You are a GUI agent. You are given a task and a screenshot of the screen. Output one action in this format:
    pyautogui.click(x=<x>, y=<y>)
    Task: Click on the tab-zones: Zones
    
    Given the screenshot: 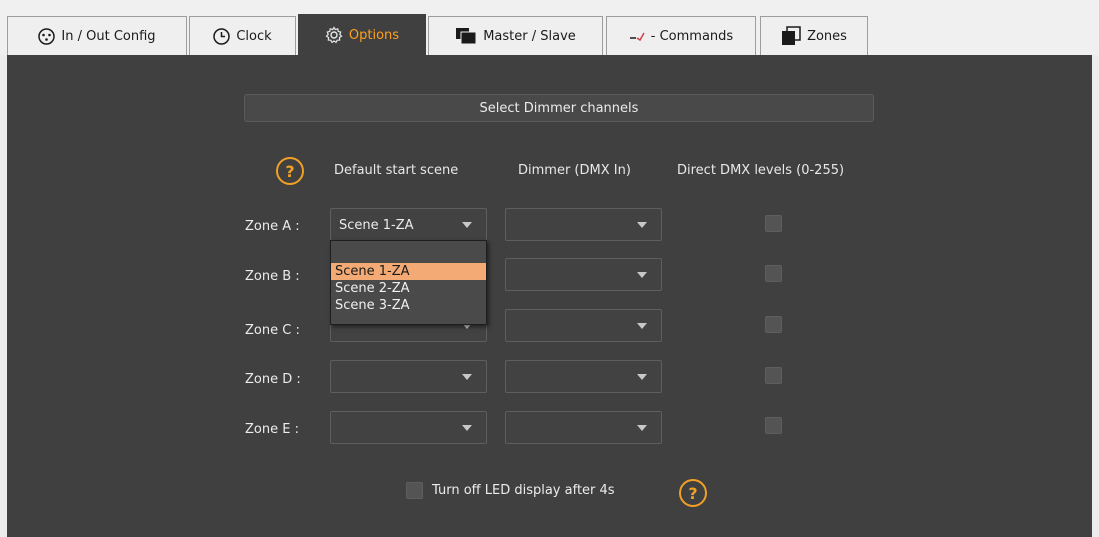 What is the action you would take?
    pyautogui.click(x=814, y=35)
    